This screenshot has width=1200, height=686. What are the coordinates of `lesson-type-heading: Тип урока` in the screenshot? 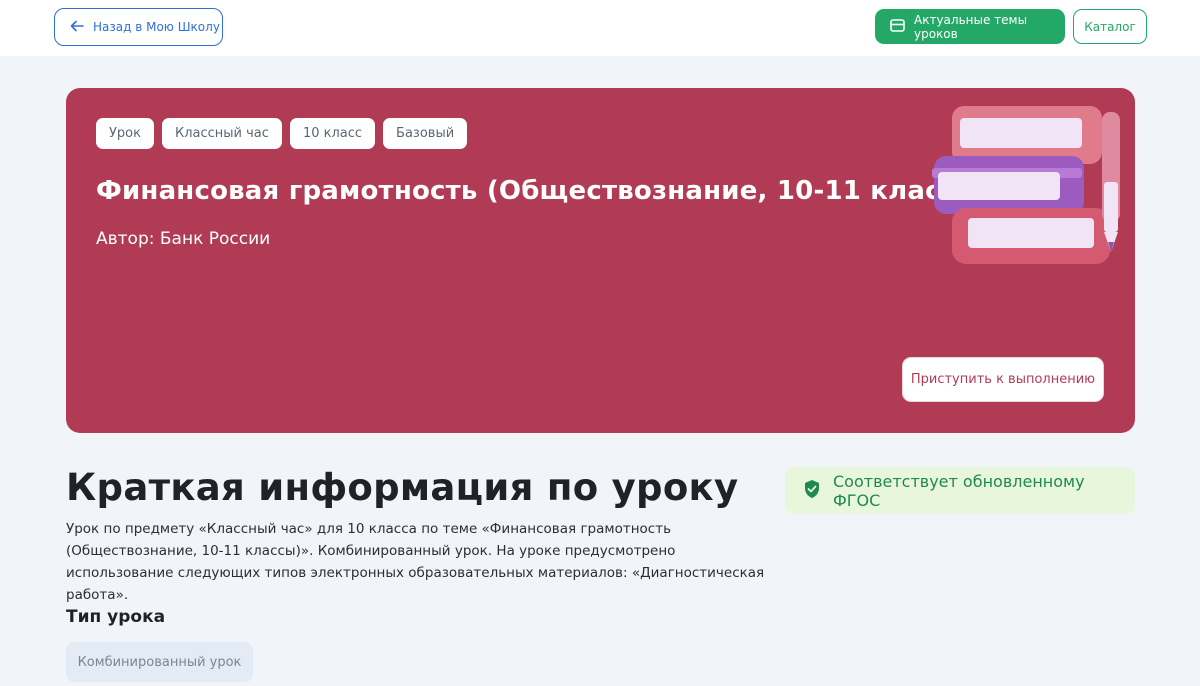 It's located at (116, 617).